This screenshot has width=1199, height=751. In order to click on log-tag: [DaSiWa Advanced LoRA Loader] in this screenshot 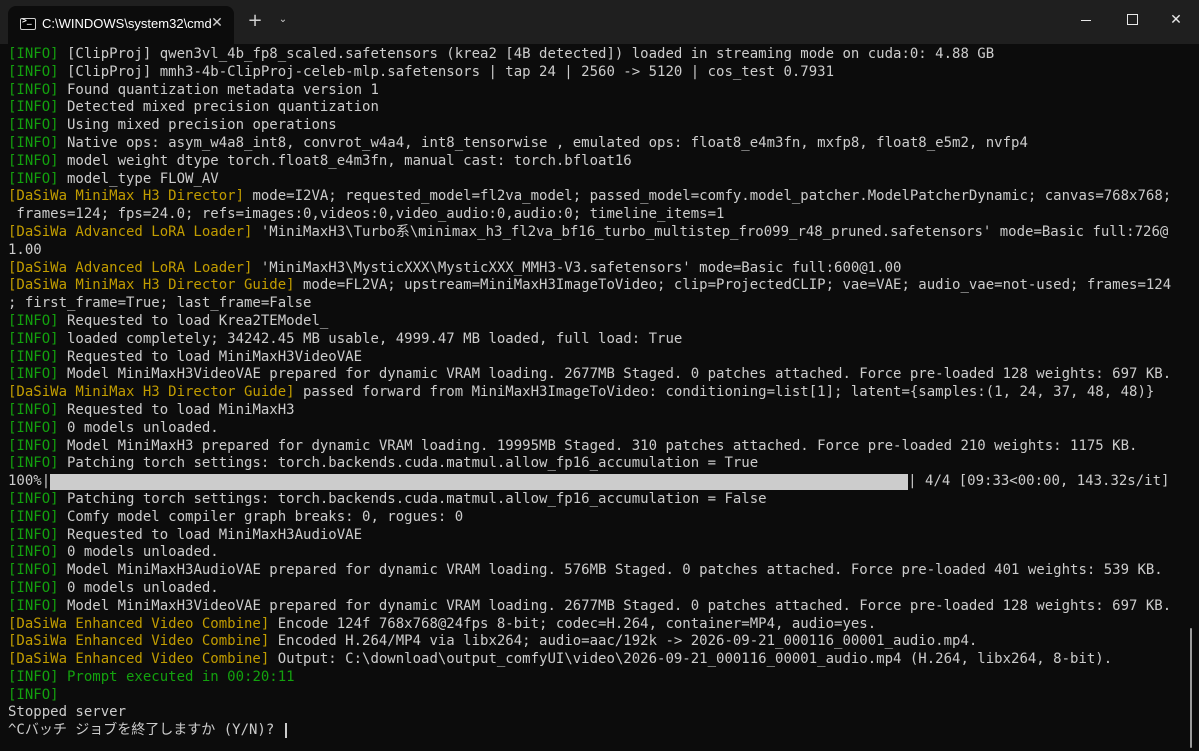, I will do `click(130, 231)`.